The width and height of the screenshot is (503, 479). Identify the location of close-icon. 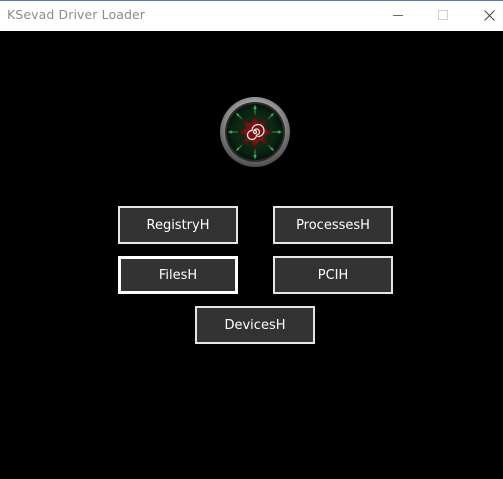
(484, 16).